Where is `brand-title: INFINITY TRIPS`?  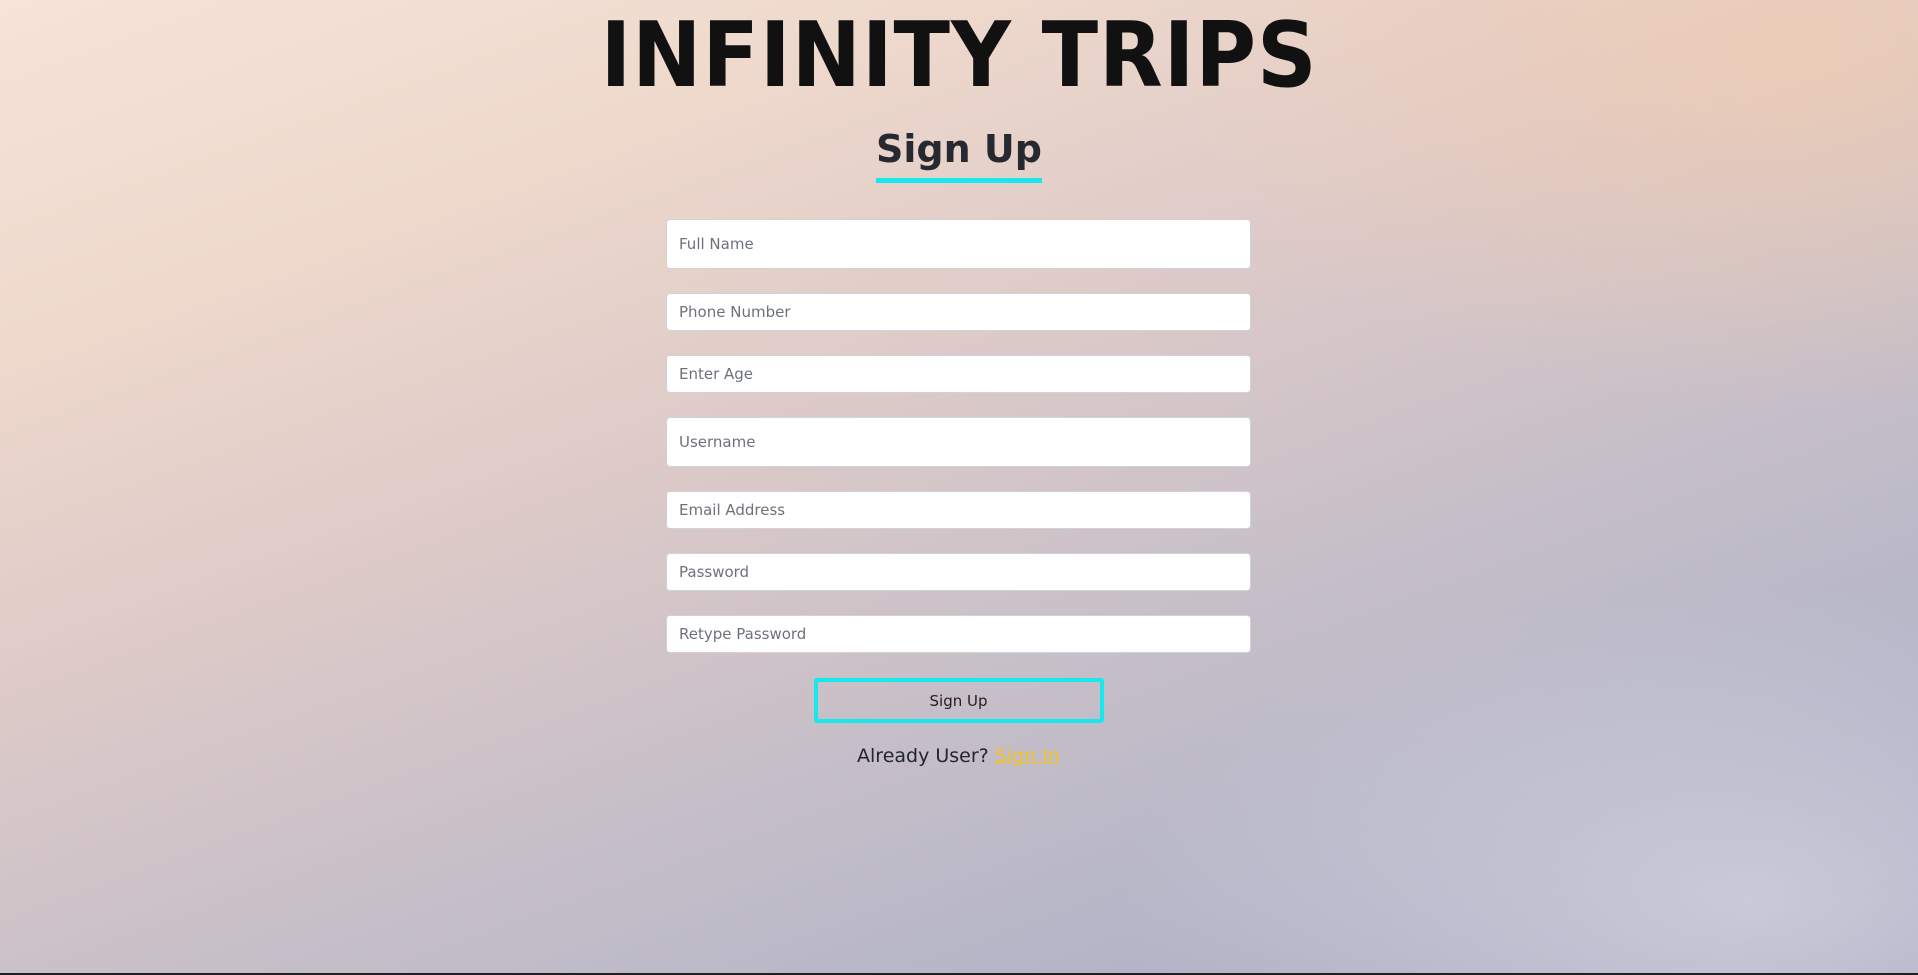
brand-title: INFINITY TRIPS is located at coordinates (959, 55).